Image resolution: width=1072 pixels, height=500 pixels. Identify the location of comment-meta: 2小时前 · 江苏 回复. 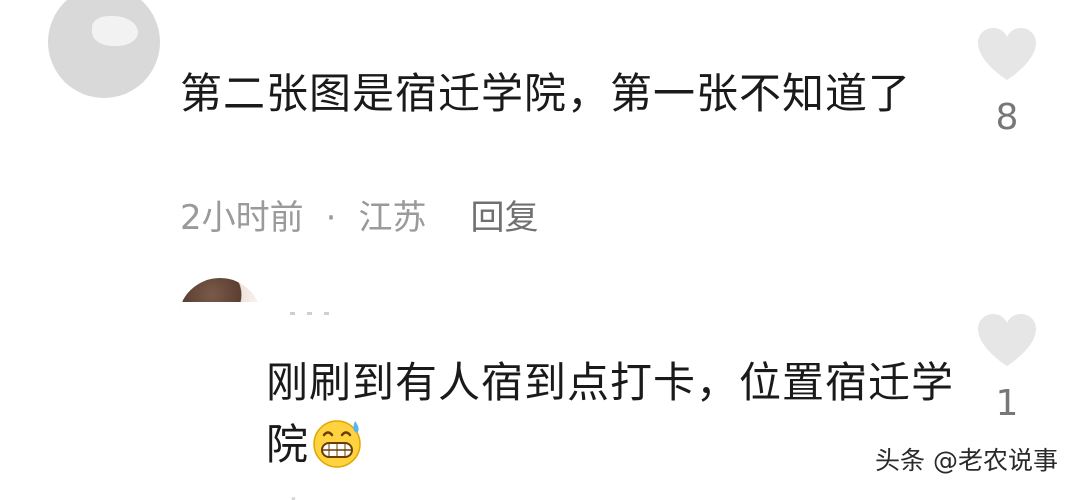
(359, 218).